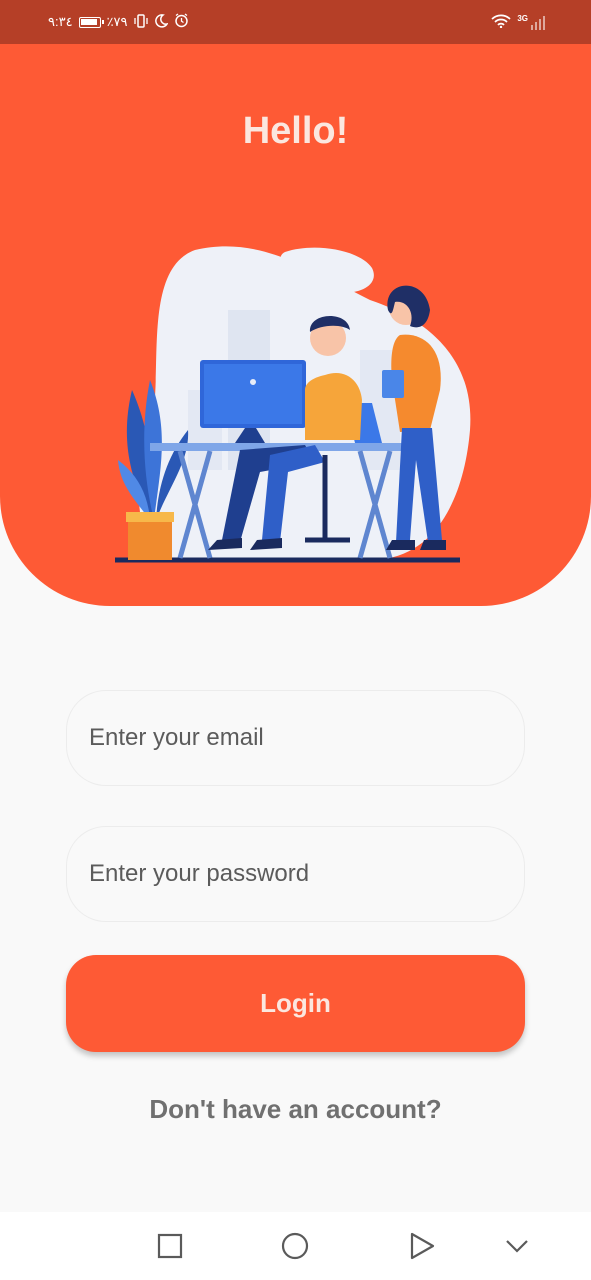 The height and width of the screenshot is (1280, 591). Describe the element at coordinates (422, 1246) in the screenshot. I see `back-icon` at that location.